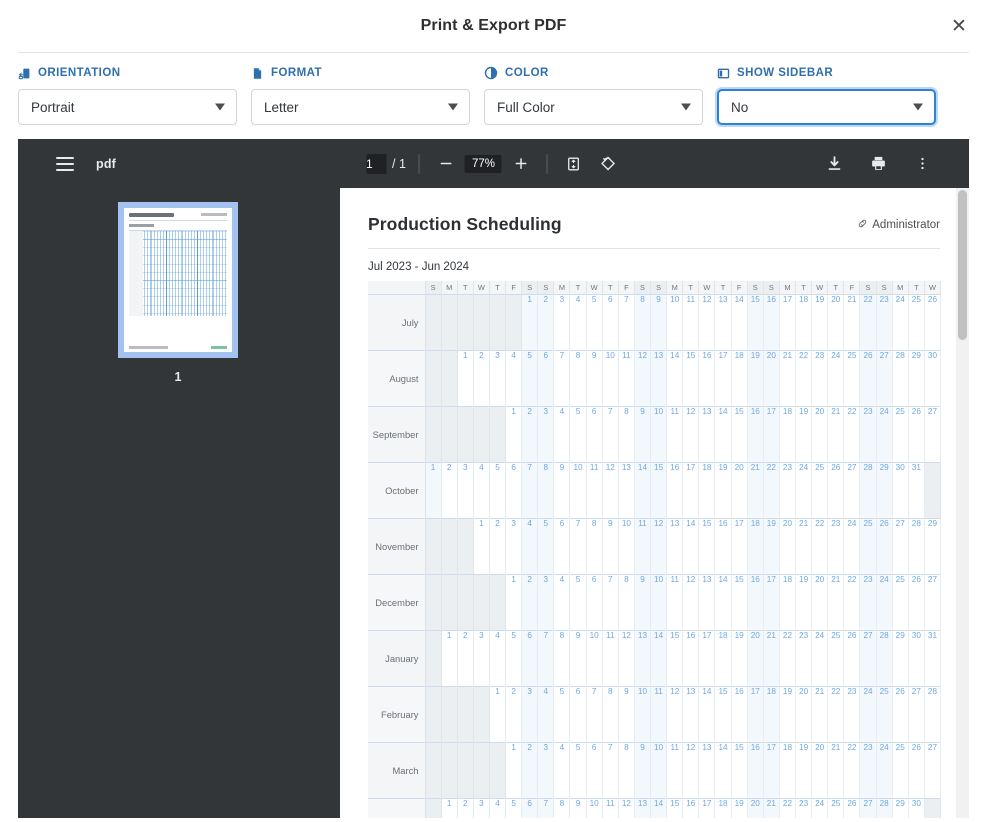 This screenshot has height=822, width=987. Describe the element at coordinates (481, 377) in the screenshot. I see `day-cell: 2` at that location.